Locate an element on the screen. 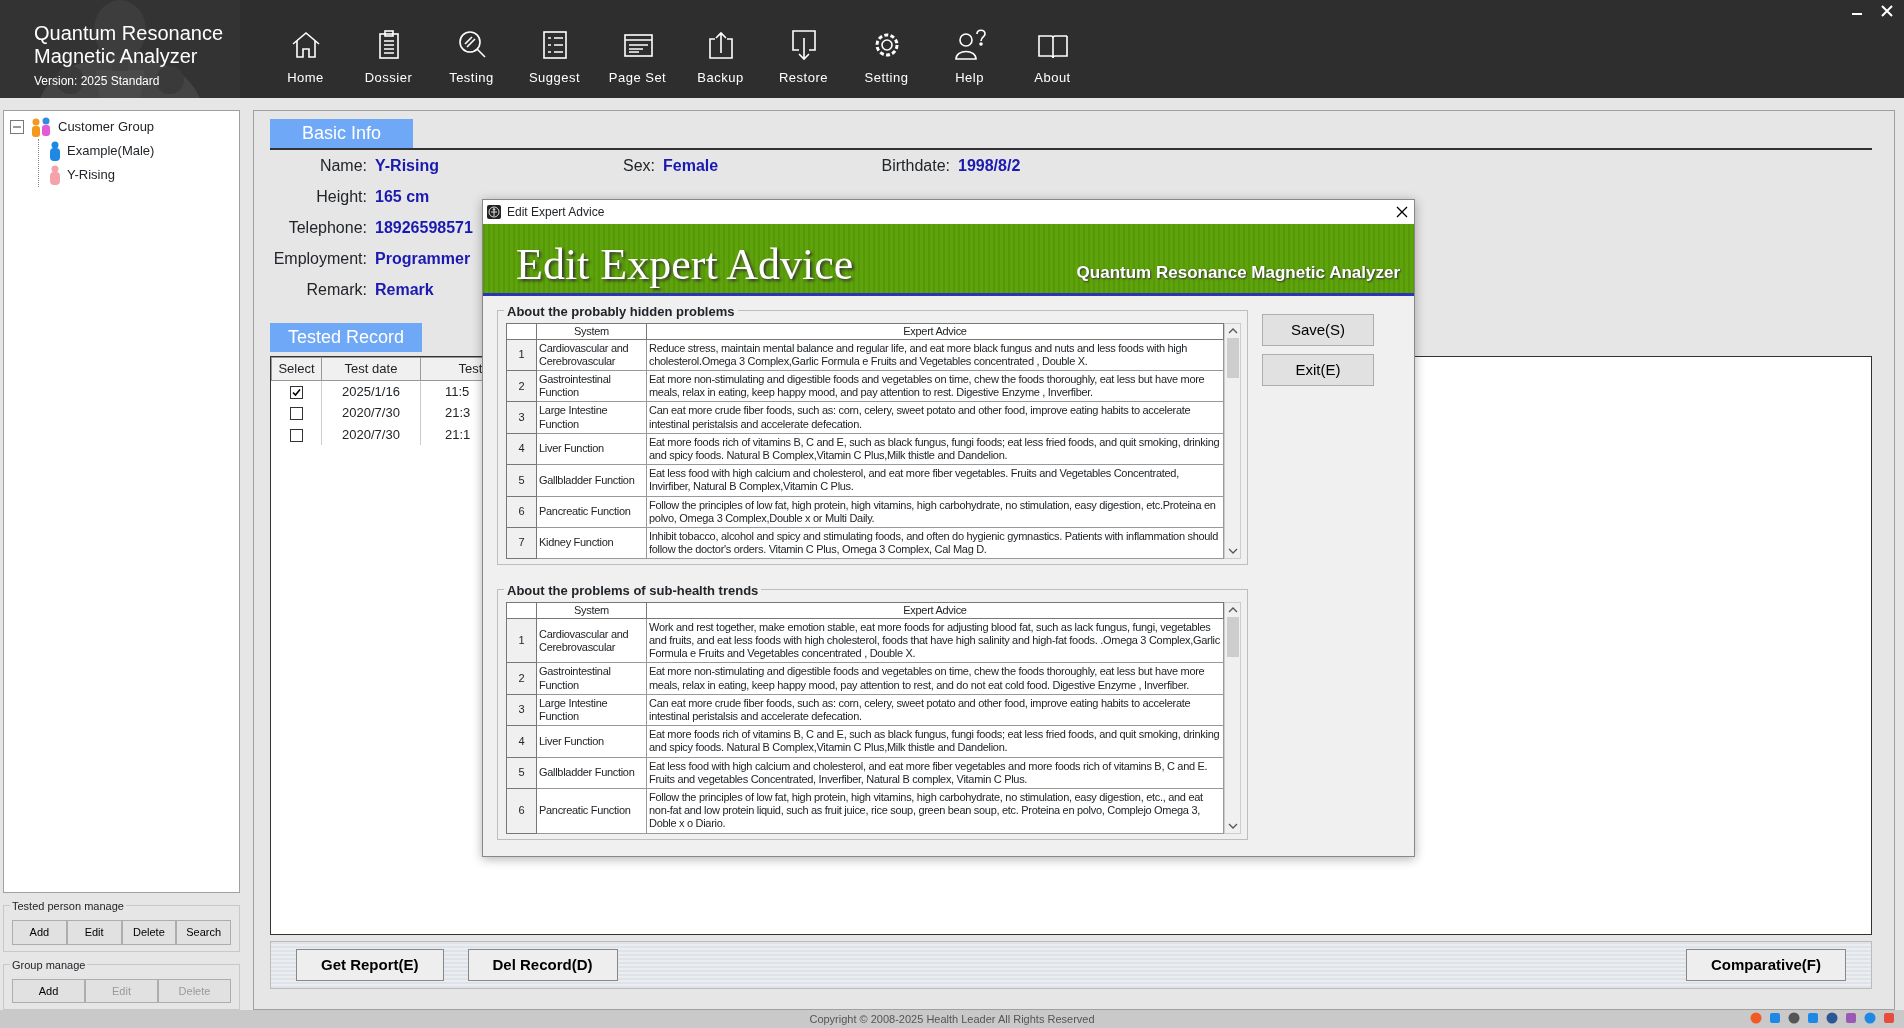  action-button: Get Report(E) is located at coordinates (370, 965).